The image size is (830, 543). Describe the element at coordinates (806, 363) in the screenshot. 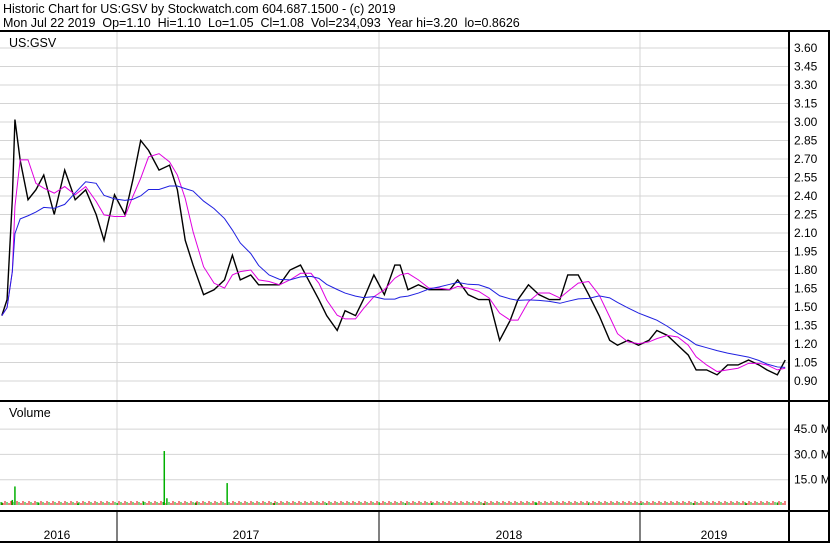

I see `price-tick-label: 1.05` at that location.